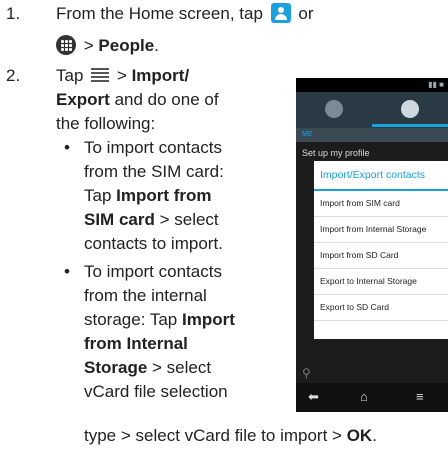 This screenshot has height=461, width=448. Describe the element at coordinates (164, 195) in the screenshot. I see `import-sim-label: Import from` at that location.